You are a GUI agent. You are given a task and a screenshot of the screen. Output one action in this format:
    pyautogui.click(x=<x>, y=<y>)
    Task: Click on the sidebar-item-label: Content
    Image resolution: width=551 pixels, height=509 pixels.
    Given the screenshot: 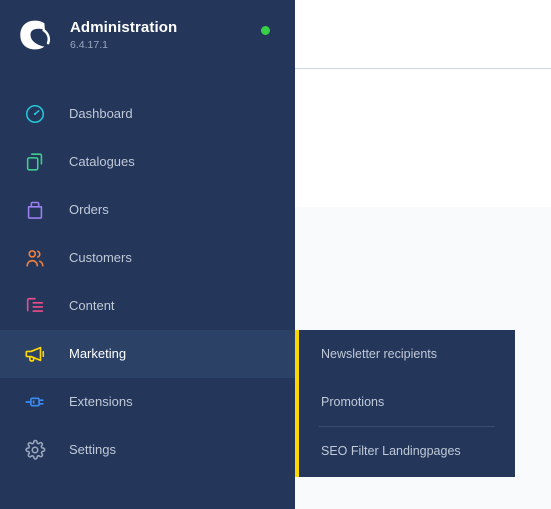 What is the action you would take?
    pyautogui.click(x=92, y=305)
    